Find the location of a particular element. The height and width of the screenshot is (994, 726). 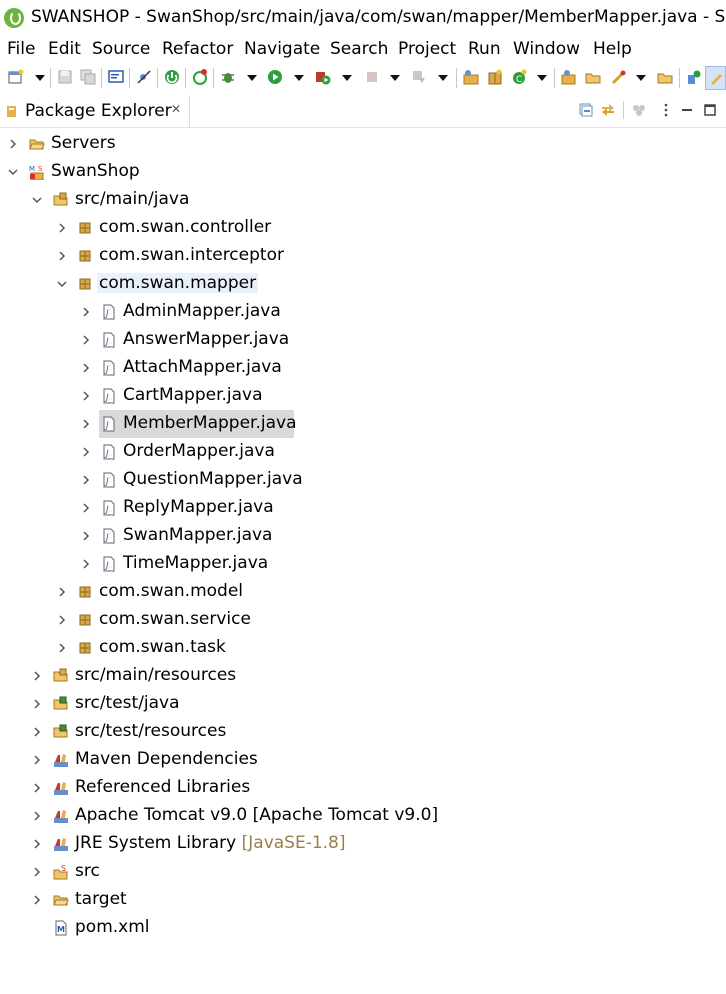

tree-item-java-file: J AttachMapper.java is located at coordinates (363, 368).